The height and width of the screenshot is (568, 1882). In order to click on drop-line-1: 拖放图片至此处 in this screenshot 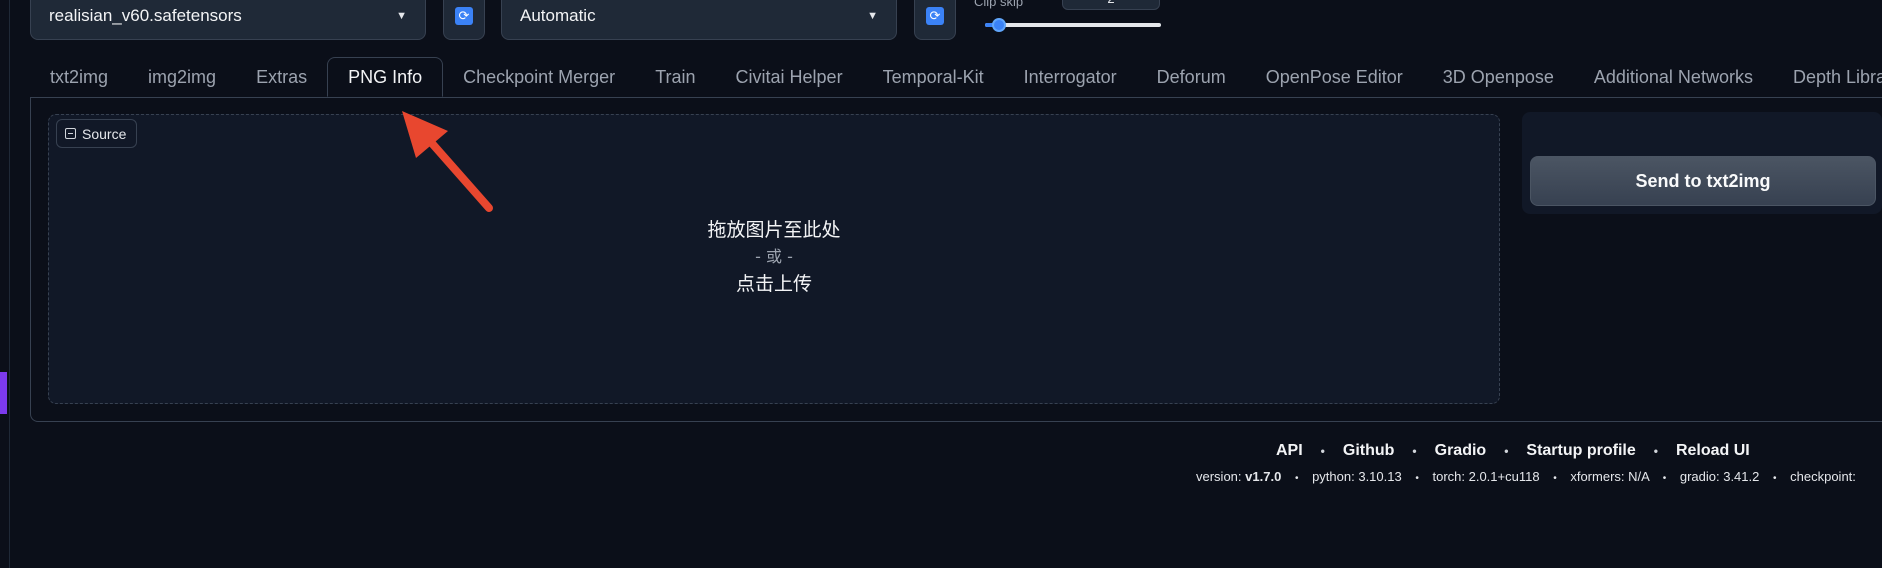, I will do `click(774, 230)`.